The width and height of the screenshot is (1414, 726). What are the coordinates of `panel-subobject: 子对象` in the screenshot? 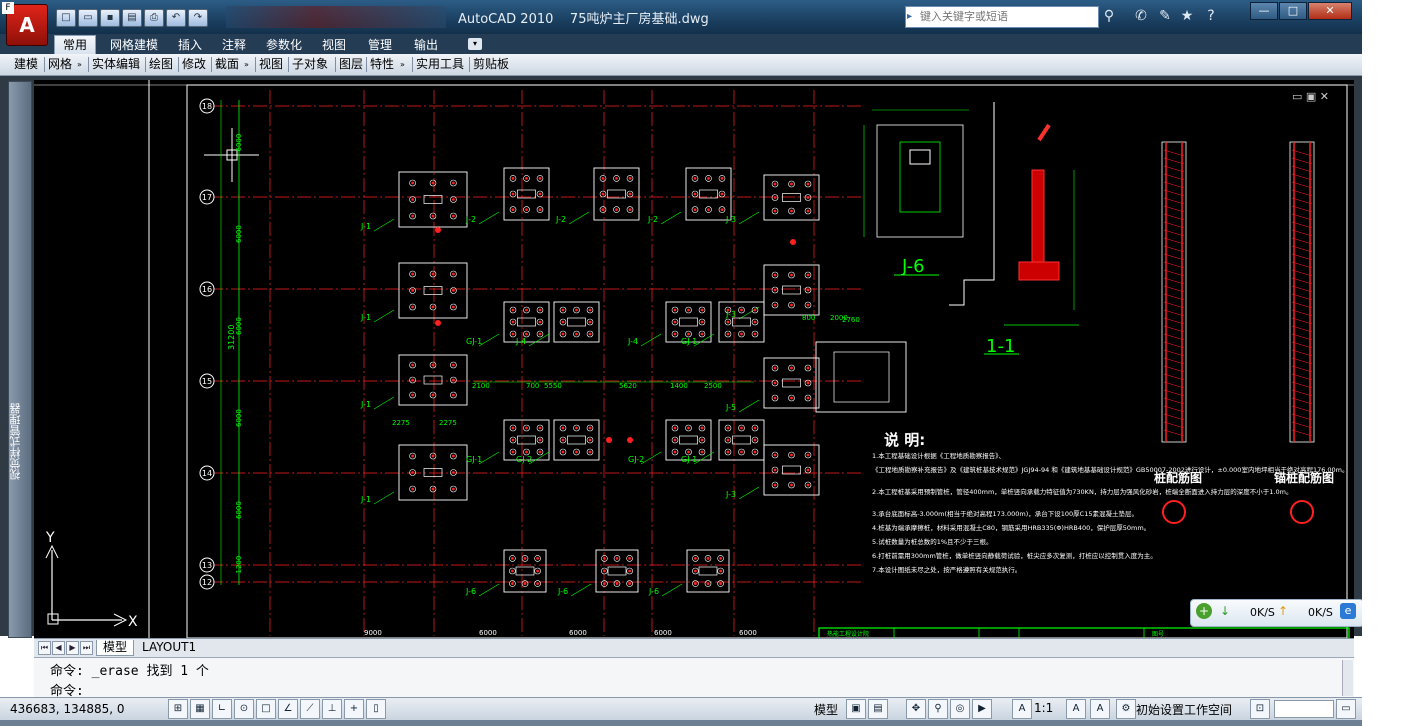 It's located at (310, 64).